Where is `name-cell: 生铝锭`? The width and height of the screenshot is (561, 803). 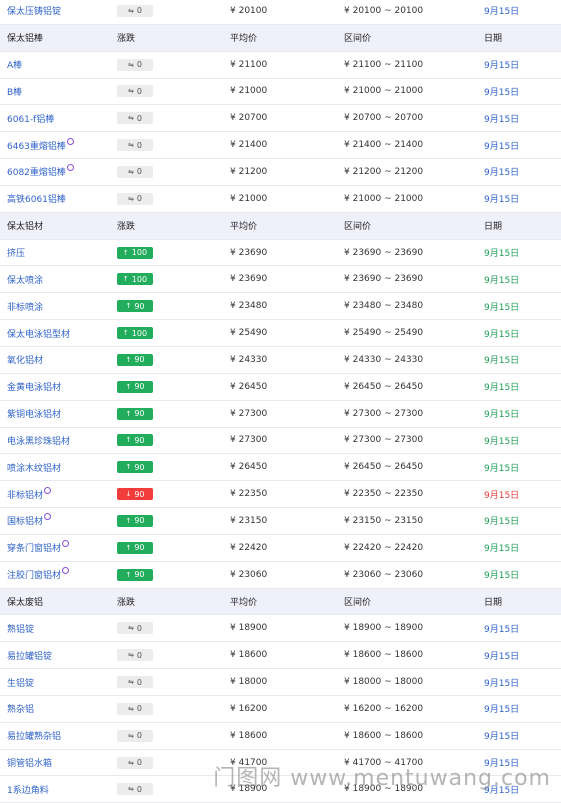 name-cell: 生铝锭 is located at coordinates (20, 682).